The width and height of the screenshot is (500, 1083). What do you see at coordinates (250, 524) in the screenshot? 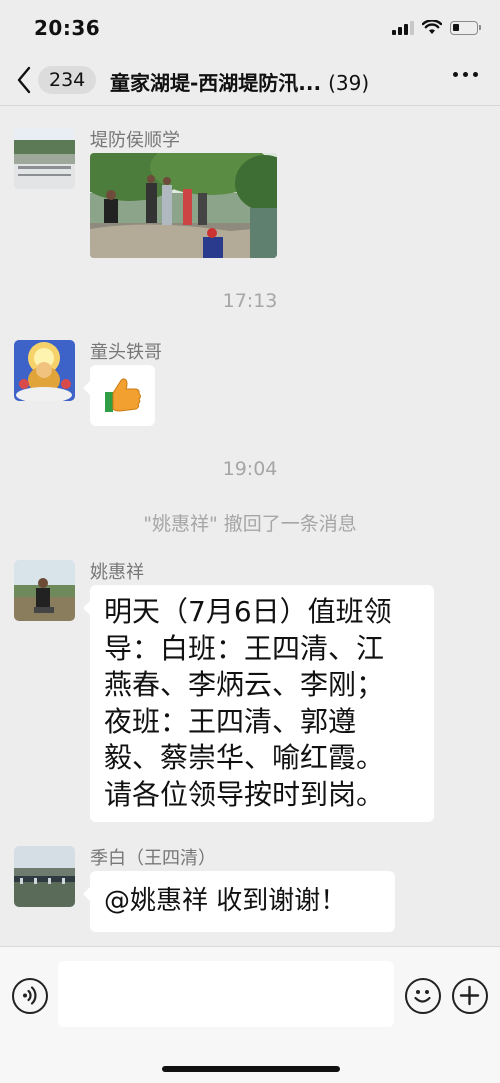
I see `recall-notice: "姚惠祥" 撤回了一条消息` at bounding box center [250, 524].